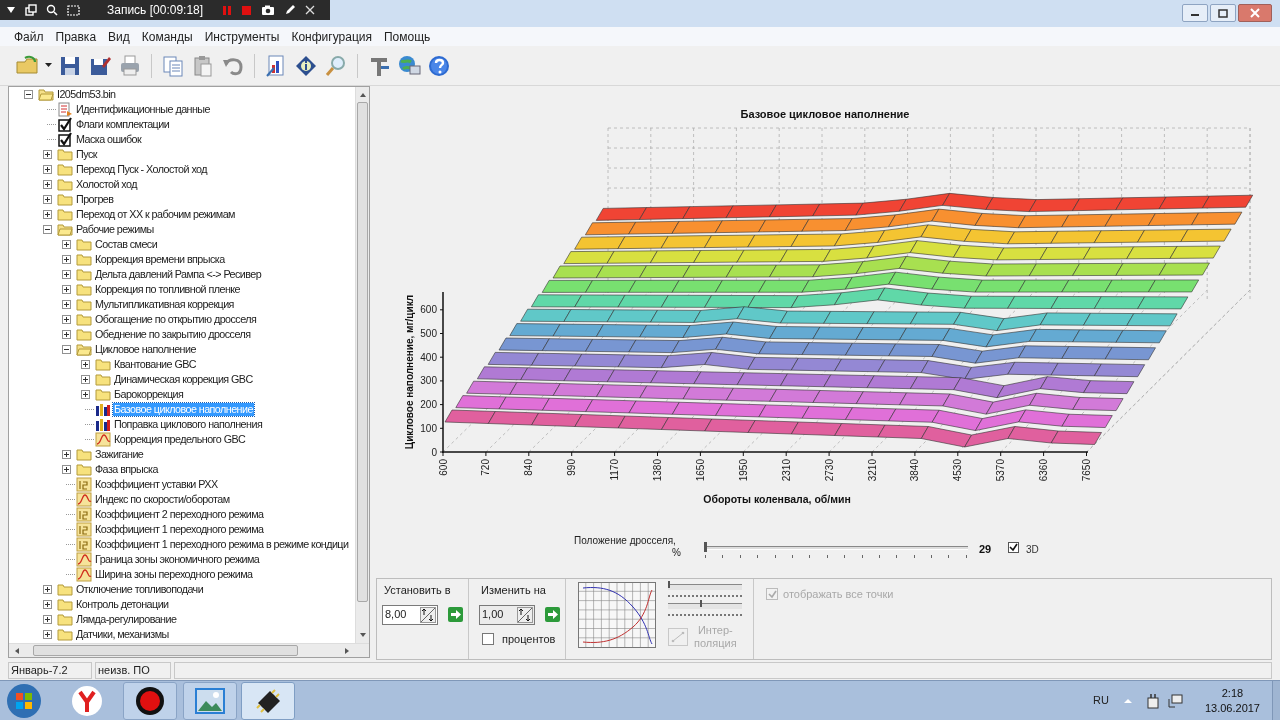 This screenshot has height=720, width=1280. What do you see at coordinates (155, 214) in the screenshot?
I see `tree-item: Переход от ХХ к рабочим режимам` at bounding box center [155, 214].